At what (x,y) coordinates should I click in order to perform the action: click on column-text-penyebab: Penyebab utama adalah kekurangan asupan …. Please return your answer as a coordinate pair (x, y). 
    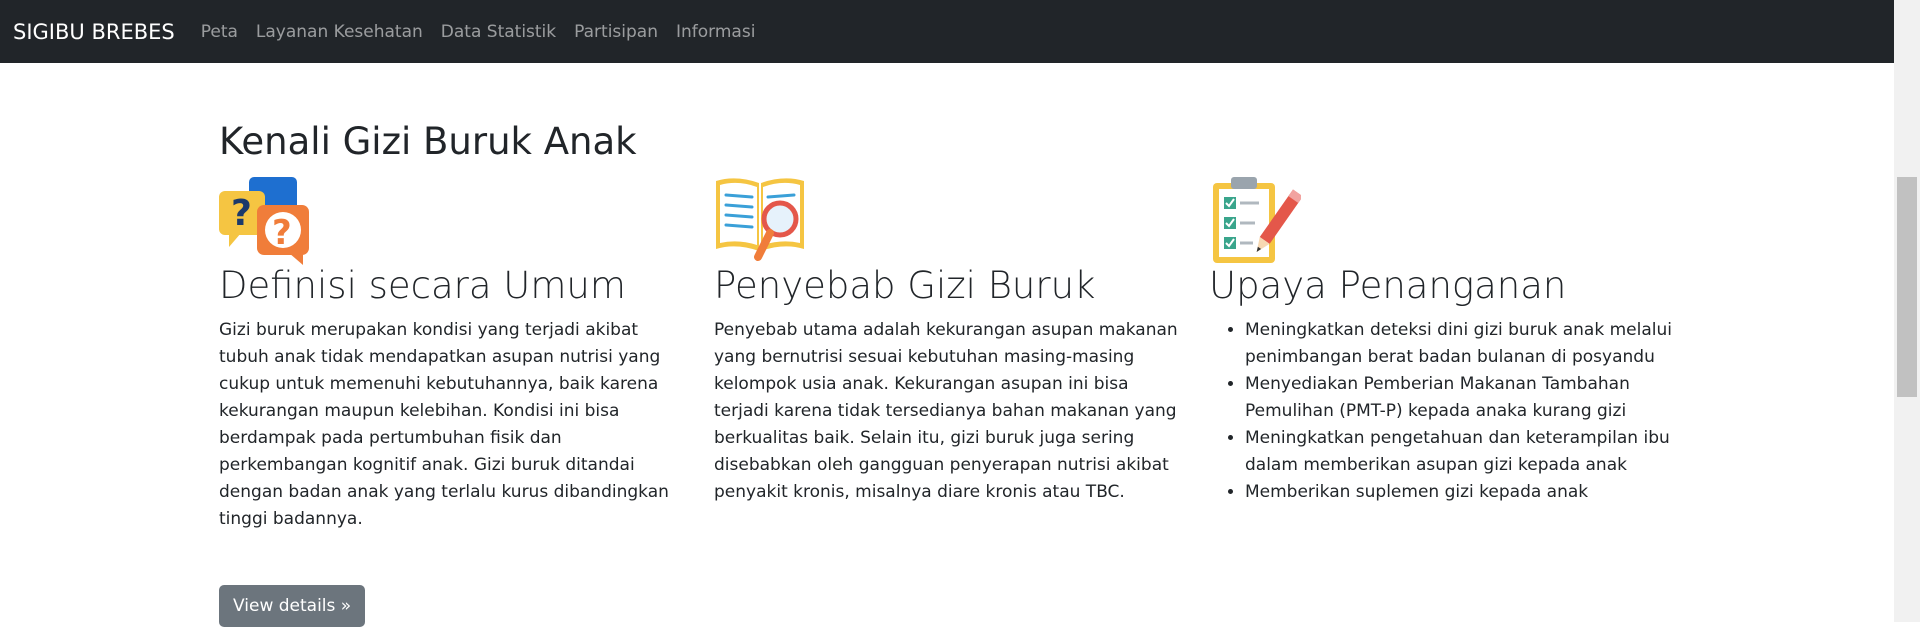
    Looking at the image, I should click on (946, 411).